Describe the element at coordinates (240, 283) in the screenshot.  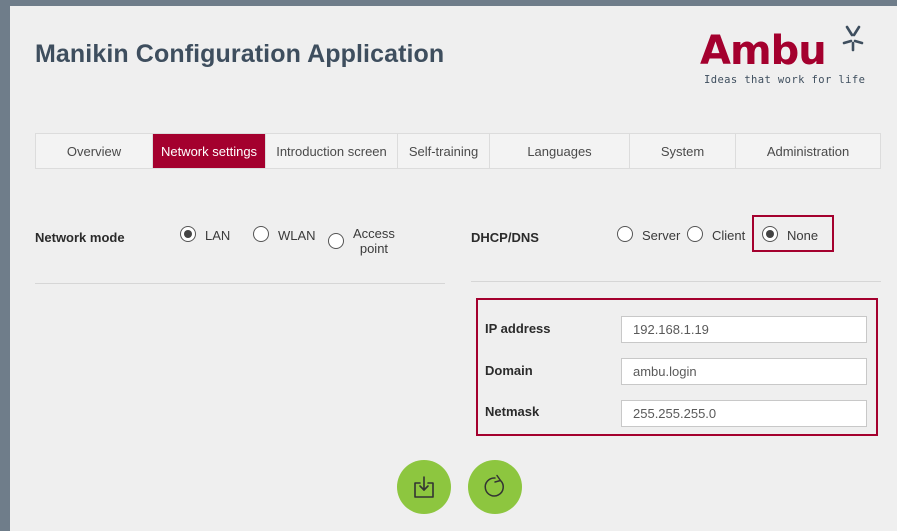
I see `left-divider` at that location.